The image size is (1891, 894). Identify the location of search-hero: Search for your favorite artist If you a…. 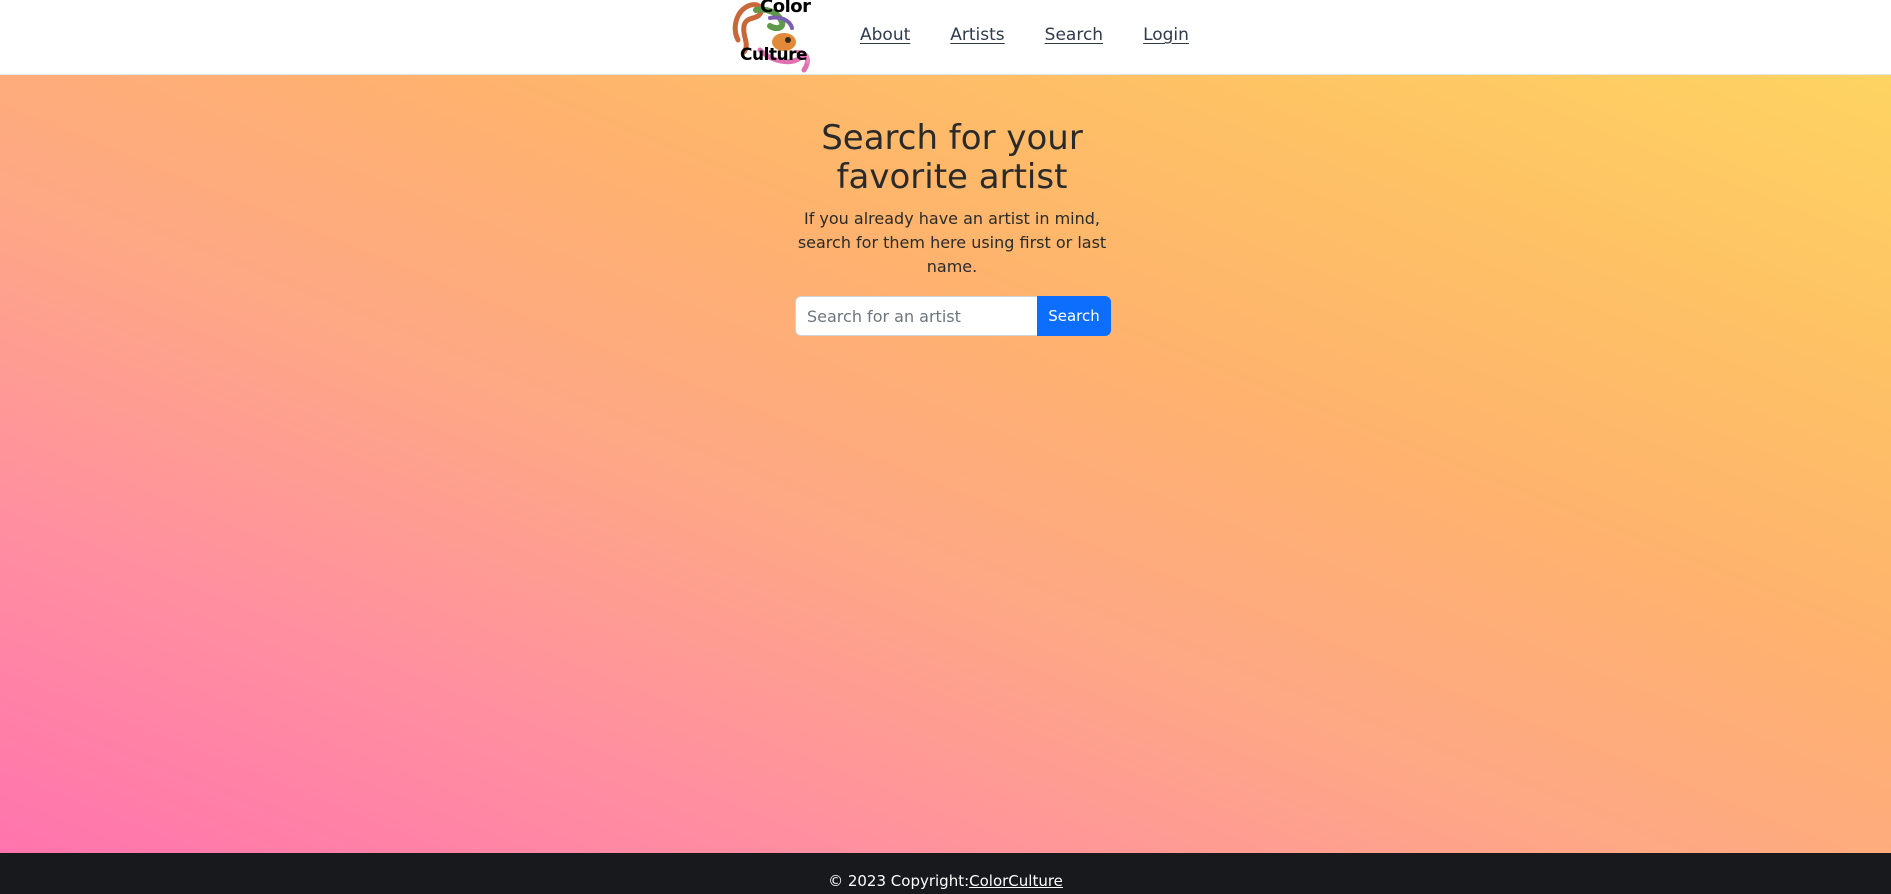
(952, 199).